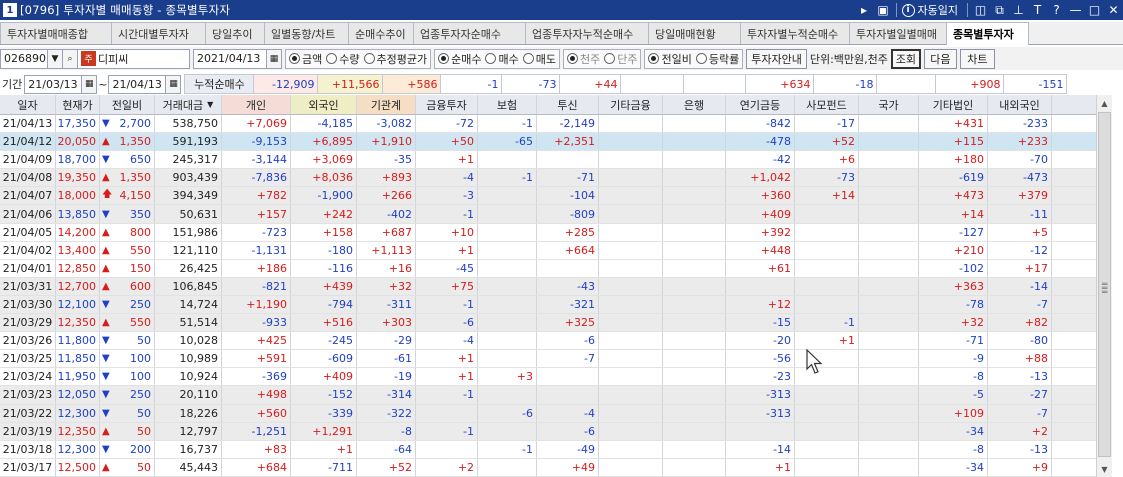  I want to click on expand-icon: ▸, so click(864, 10).